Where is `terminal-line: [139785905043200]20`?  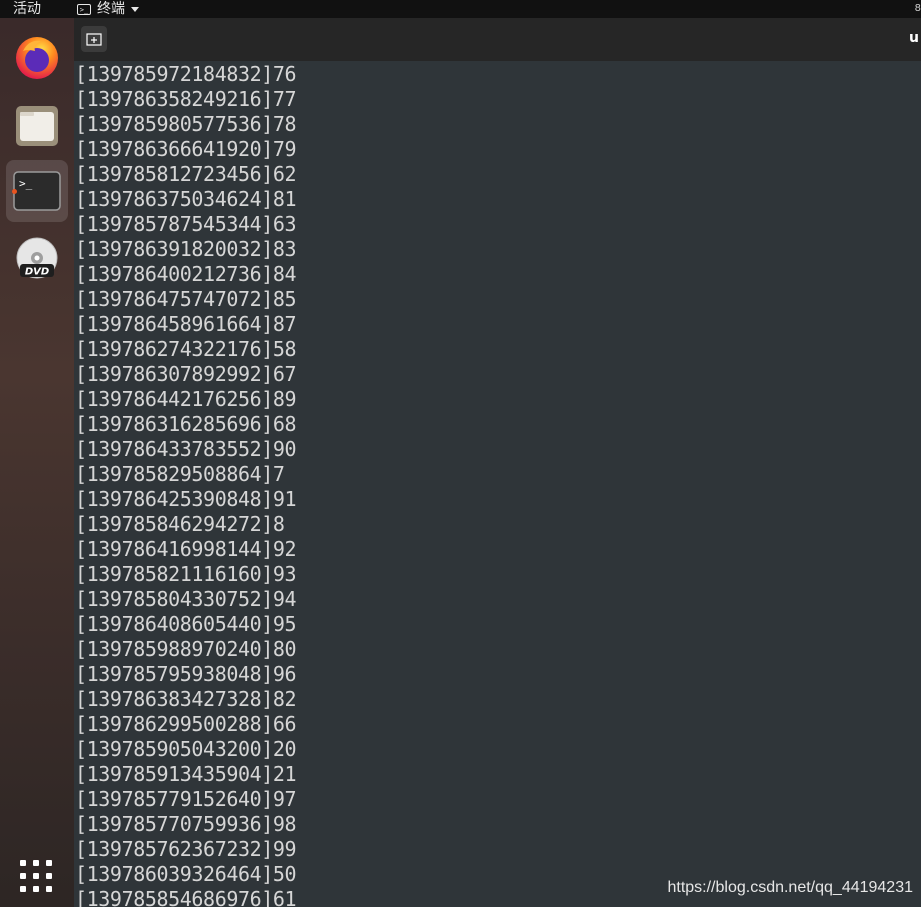 terminal-line: [139785905043200]20 is located at coordinates (186, 749).